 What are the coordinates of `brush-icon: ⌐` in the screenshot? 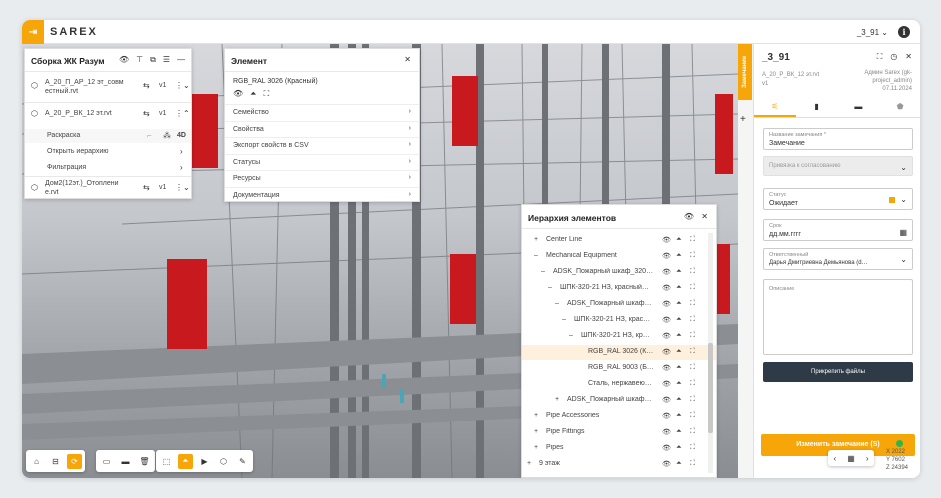 It's located at (149, 135).